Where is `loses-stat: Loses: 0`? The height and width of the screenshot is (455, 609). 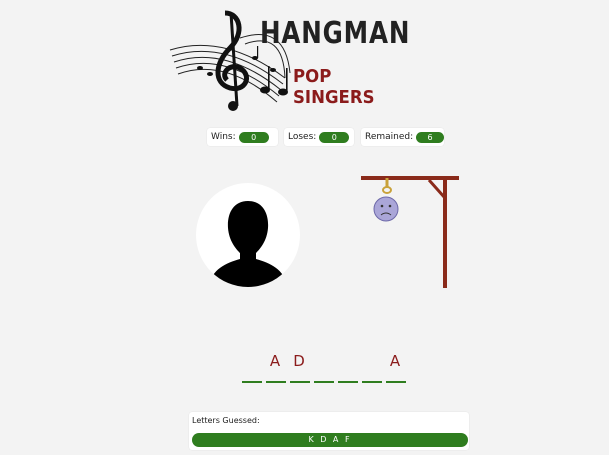 loses-stat: Loses: 0 is located at coordinates (319, 137).